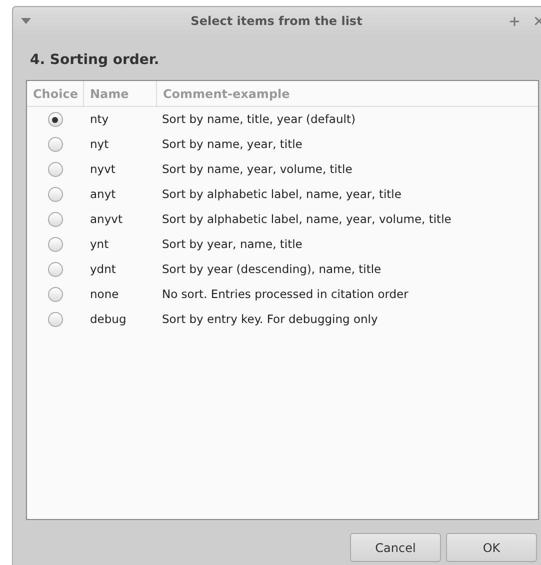  Describe the element at coordinates (103, 269) in the screenshot. I see `name-cell-text: ydnt` at that location.